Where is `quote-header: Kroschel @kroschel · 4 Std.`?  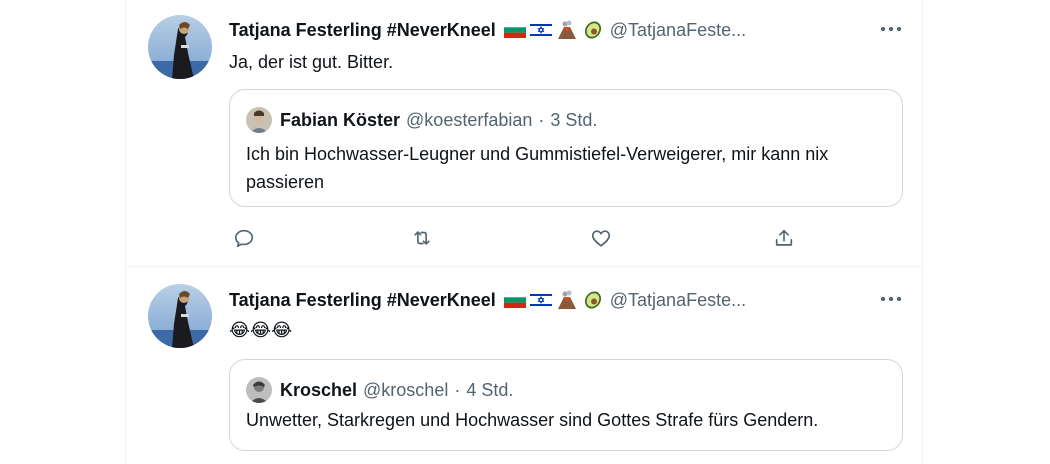 quote-header: Kroschel @kroschel · 4 Std. is located at coordinates (379, 390).